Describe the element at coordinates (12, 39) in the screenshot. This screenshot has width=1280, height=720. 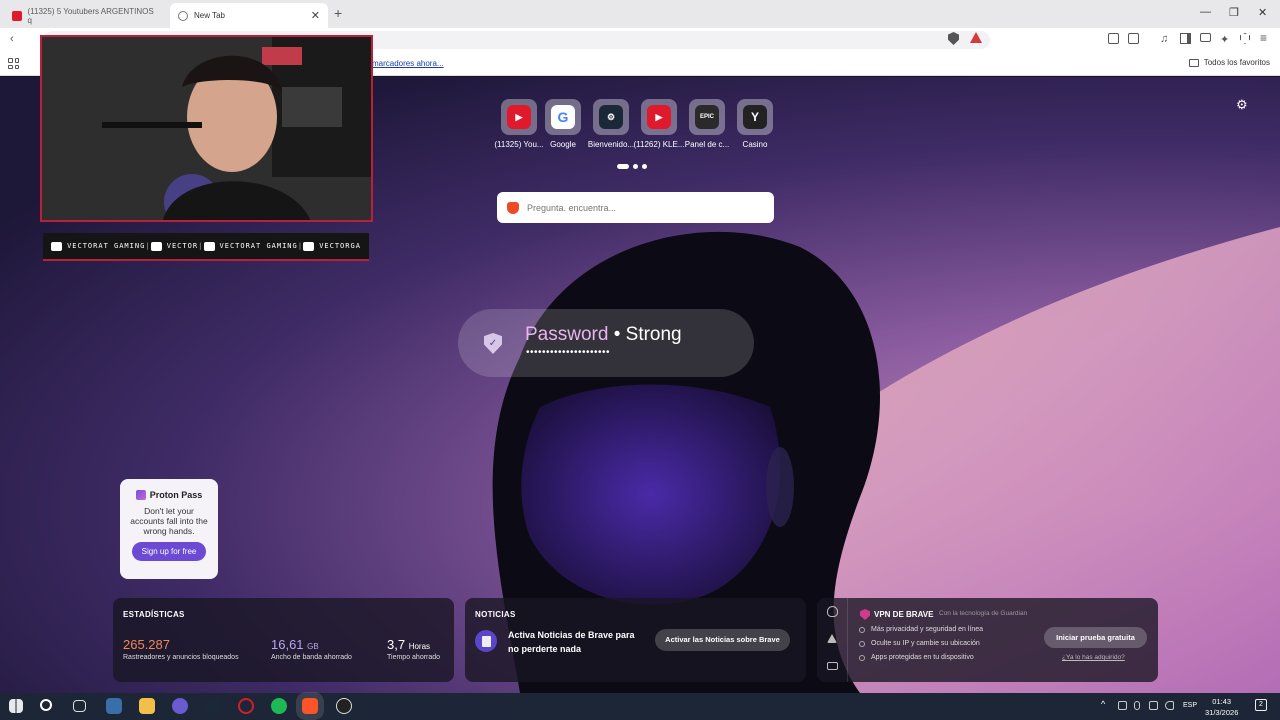
I see `back-icon: ‹` at that location.